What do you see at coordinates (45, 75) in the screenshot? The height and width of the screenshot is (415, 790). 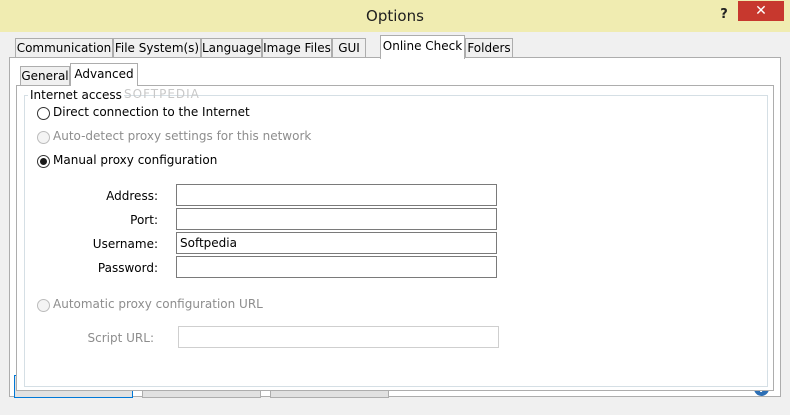 I see `tab-general: General` at bounding box center [45, 75].